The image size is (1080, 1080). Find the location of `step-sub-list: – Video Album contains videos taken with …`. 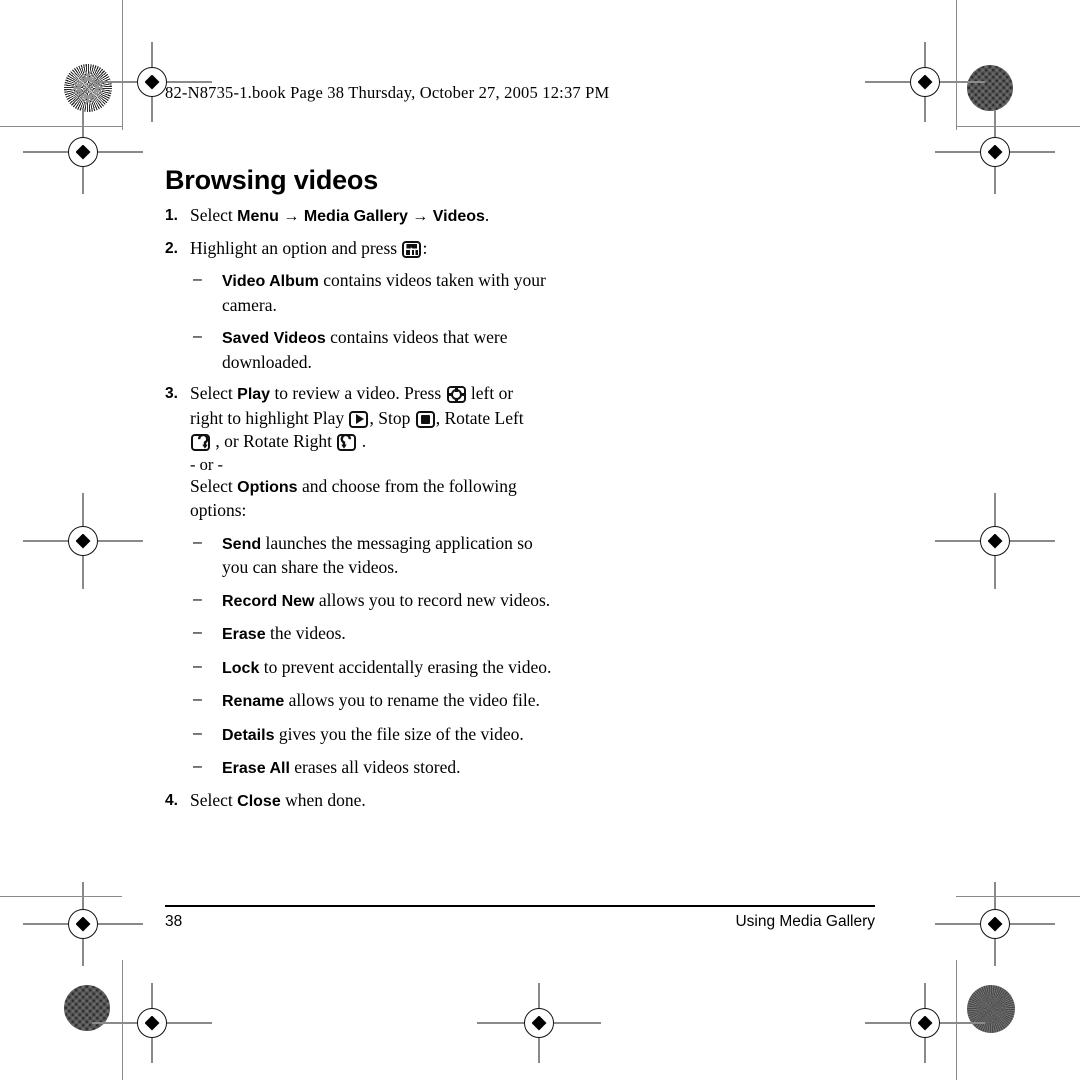

step-sub-list: – Video Album contains videos taken with … is located at coordinates (532, 321).